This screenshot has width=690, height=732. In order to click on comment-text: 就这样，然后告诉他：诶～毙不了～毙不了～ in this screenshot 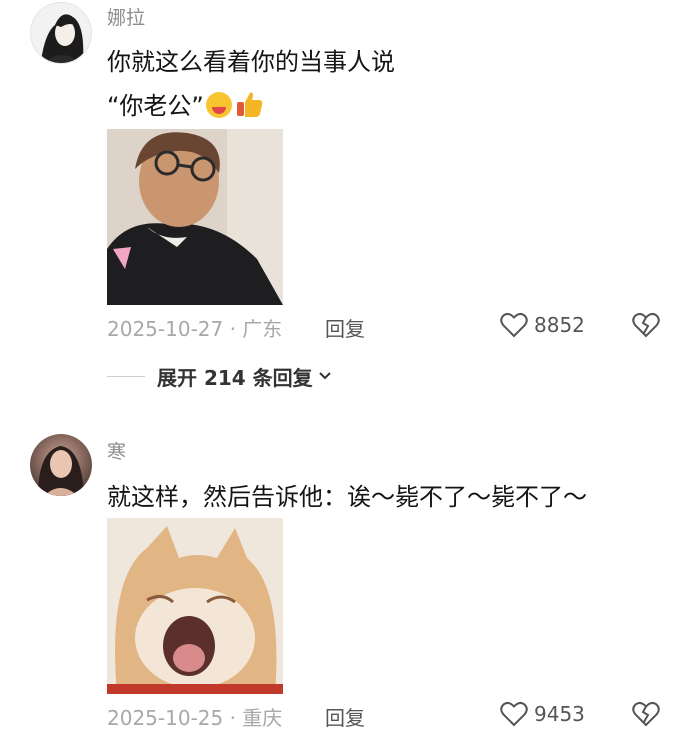, I will do `click(347, 497)`.